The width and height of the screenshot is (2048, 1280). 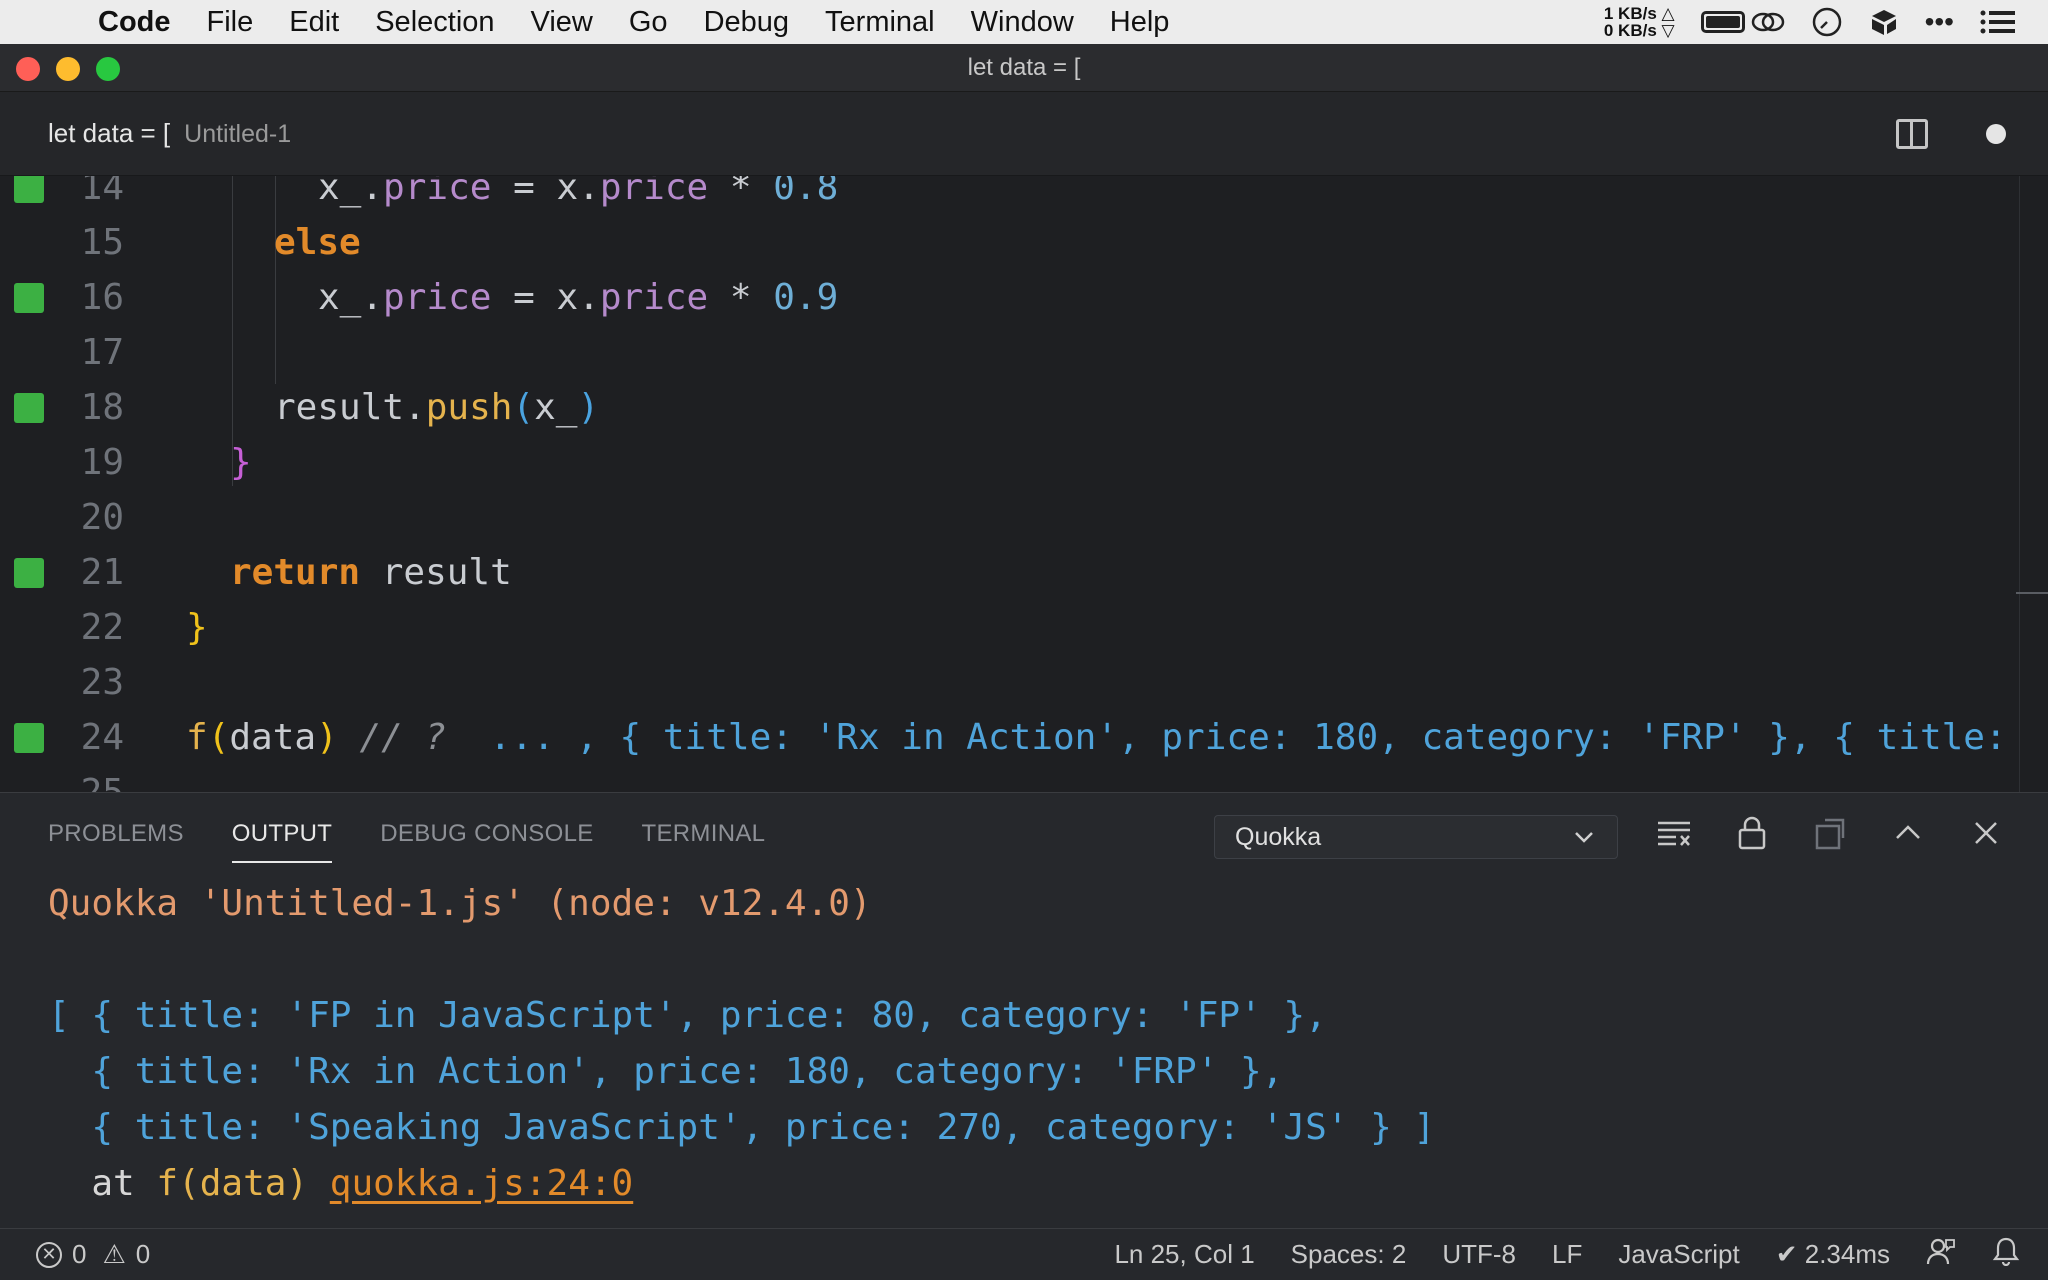 What do you see at coordinates (1479, 1254) in the screenshot?
I see `encoding: UTF-8` at bounding box center [1479, 1254].